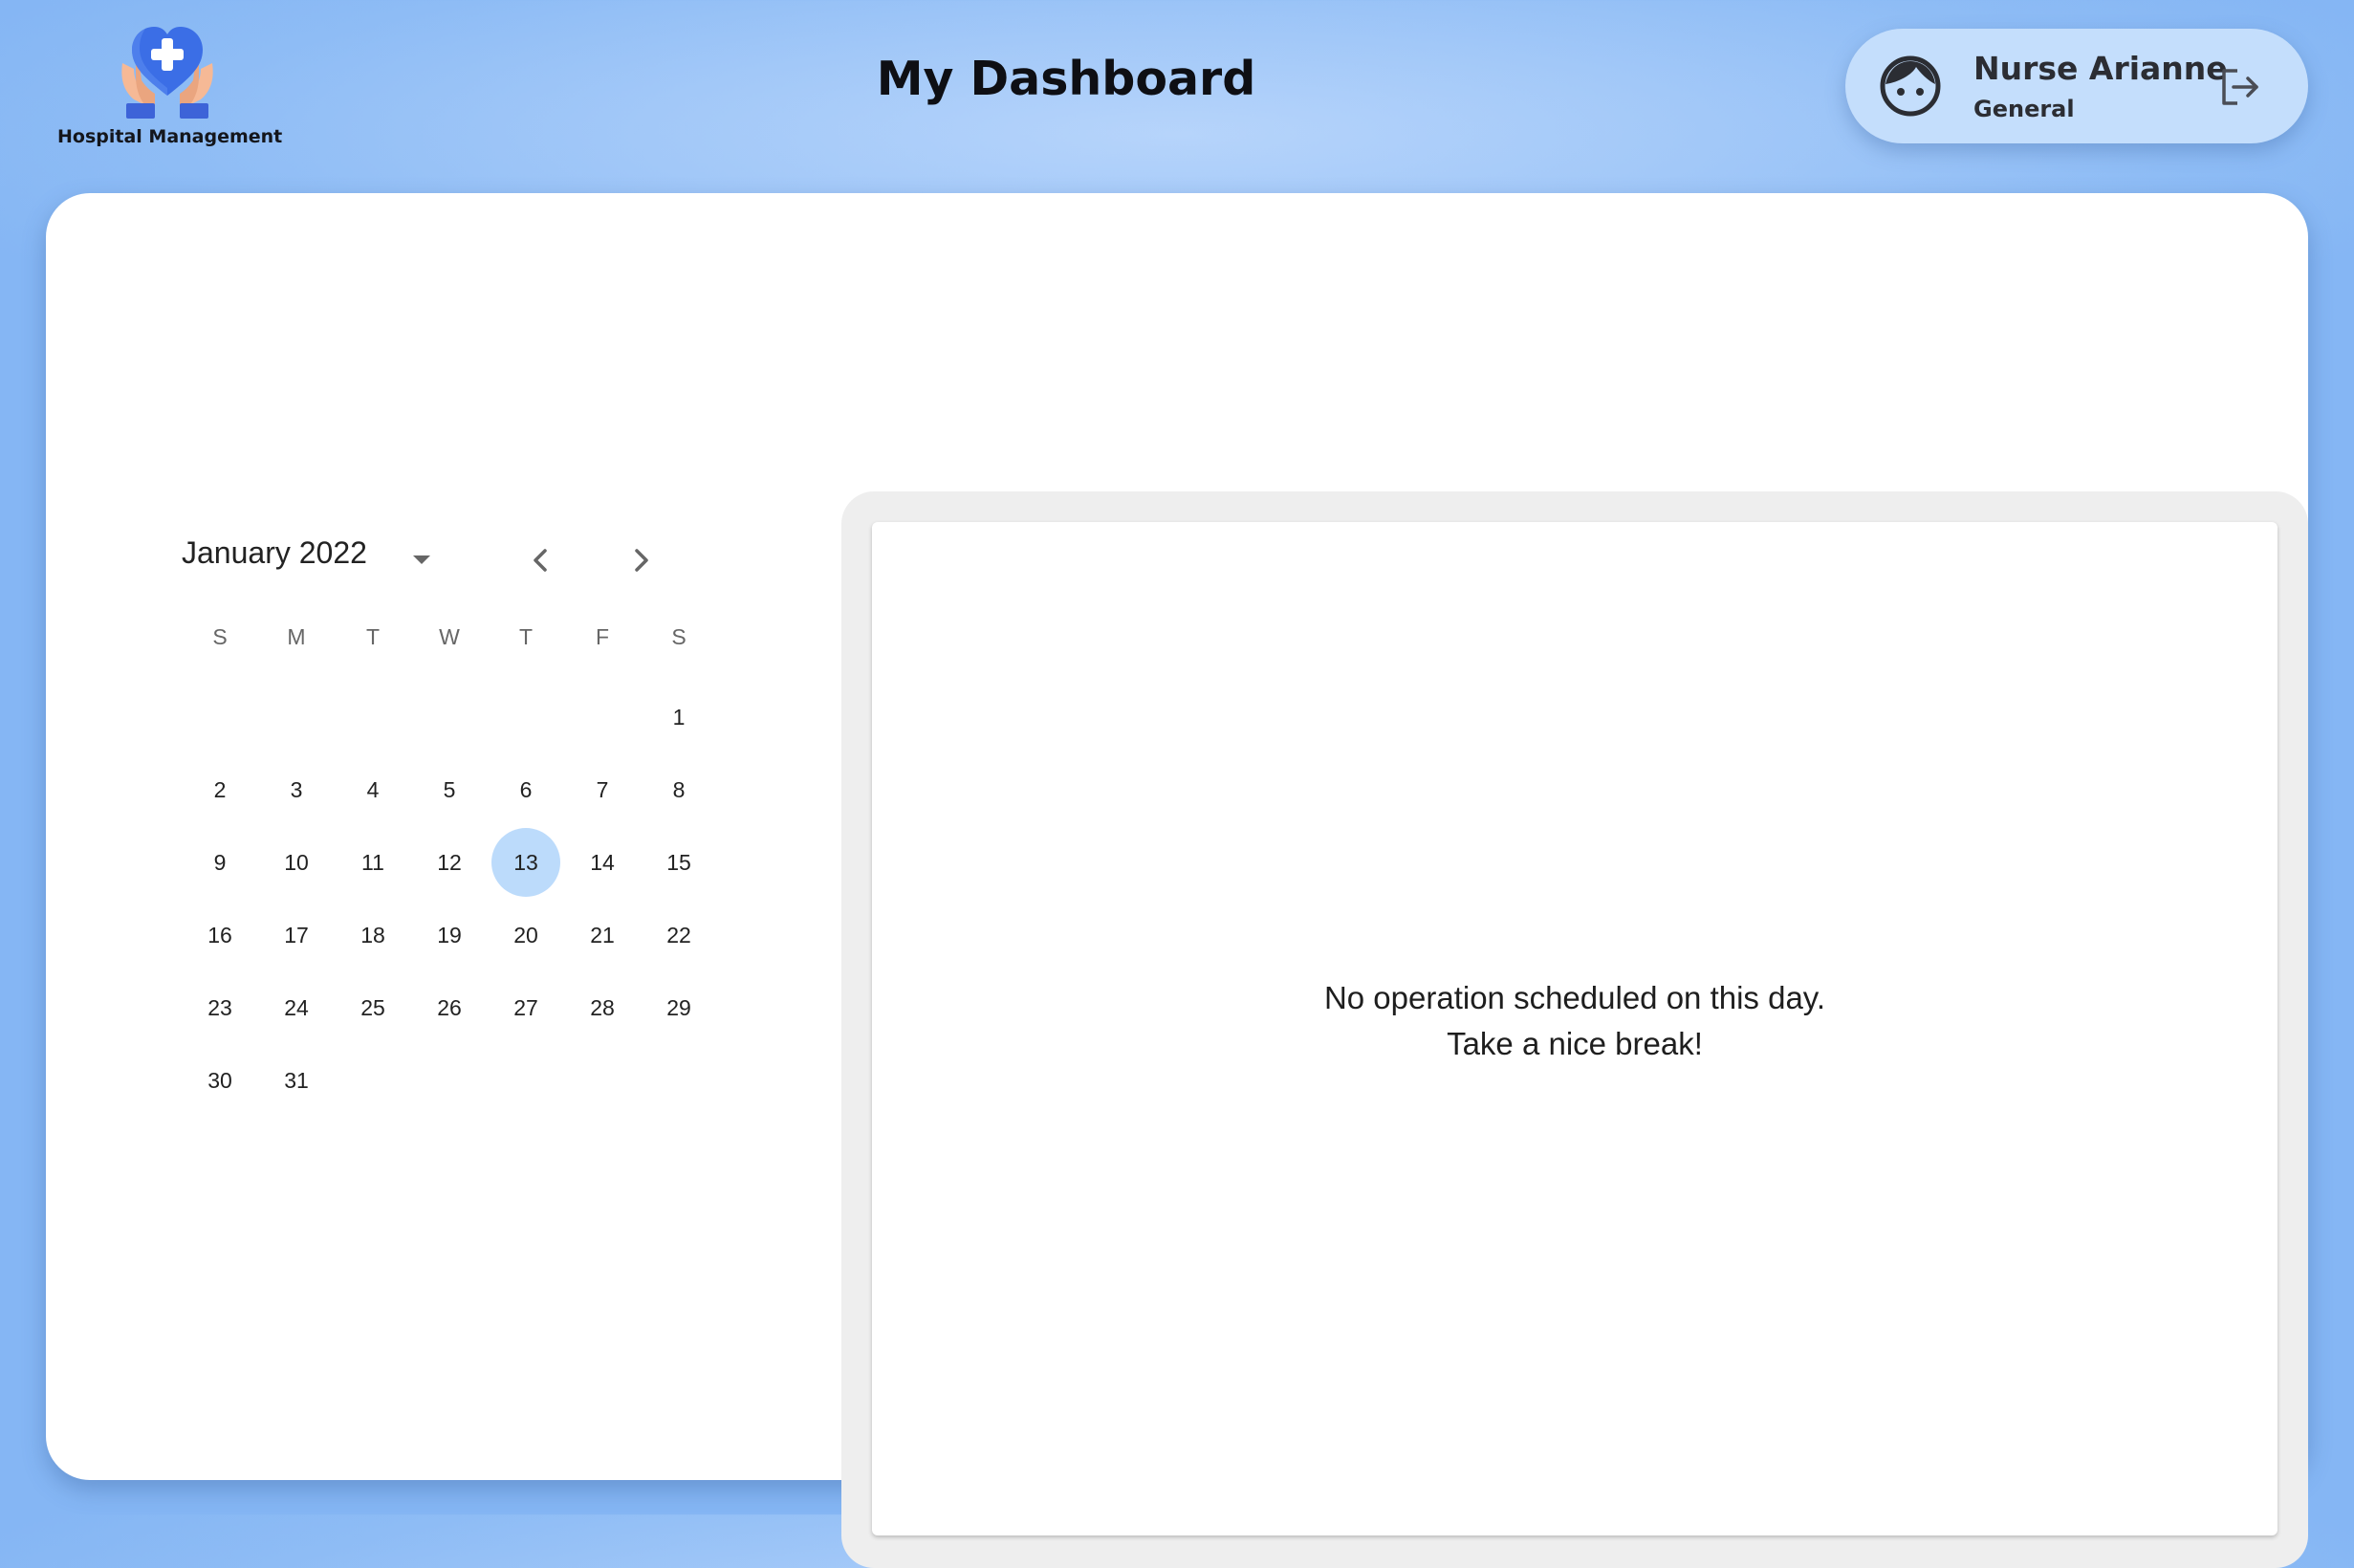  I want to click on calendar-day: 10, so click(297, 868).